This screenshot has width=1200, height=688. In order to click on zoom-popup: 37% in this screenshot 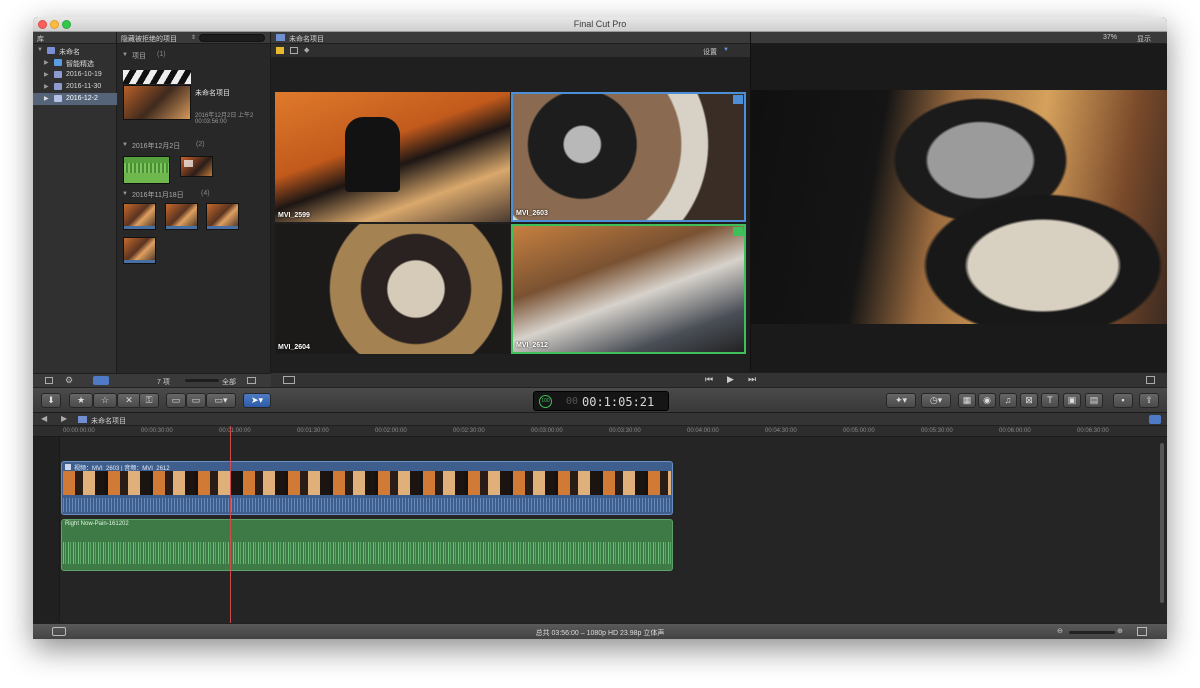, I will do `click(1110, 37)`.